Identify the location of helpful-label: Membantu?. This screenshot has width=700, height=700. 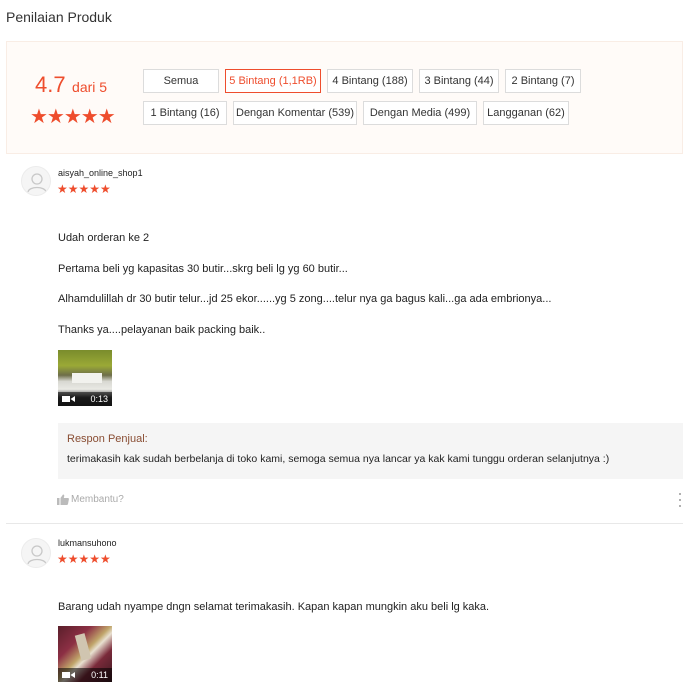
(97, 499).